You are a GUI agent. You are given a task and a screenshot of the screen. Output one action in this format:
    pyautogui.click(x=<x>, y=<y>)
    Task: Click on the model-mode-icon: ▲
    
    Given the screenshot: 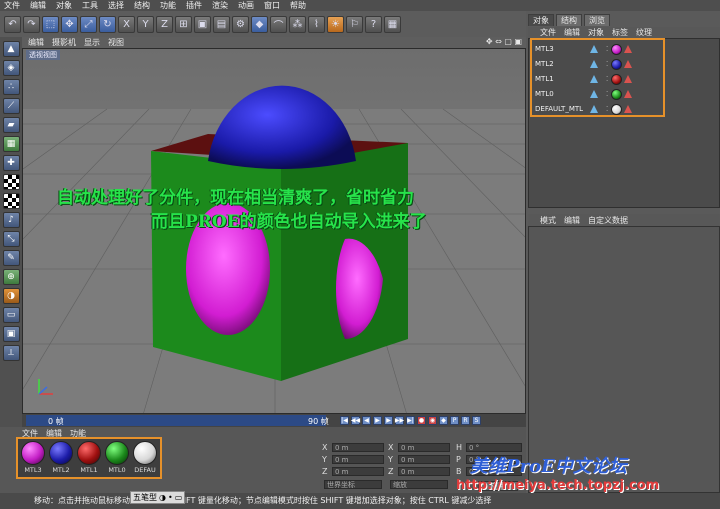 What is the action you would take?
    pyautogui.click(x=11, y=49)
    